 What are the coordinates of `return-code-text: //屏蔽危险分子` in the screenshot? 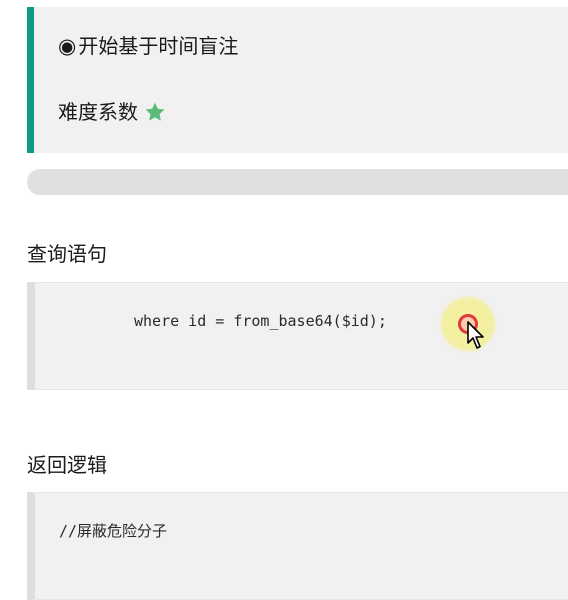 It's located at (113, 531).